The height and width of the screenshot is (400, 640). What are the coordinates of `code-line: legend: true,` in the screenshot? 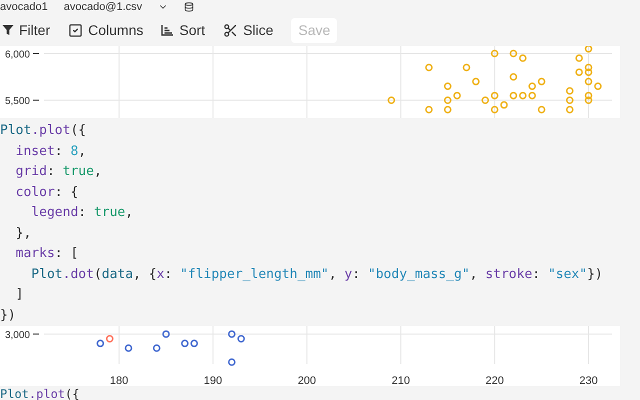 It's located at (82, 213).